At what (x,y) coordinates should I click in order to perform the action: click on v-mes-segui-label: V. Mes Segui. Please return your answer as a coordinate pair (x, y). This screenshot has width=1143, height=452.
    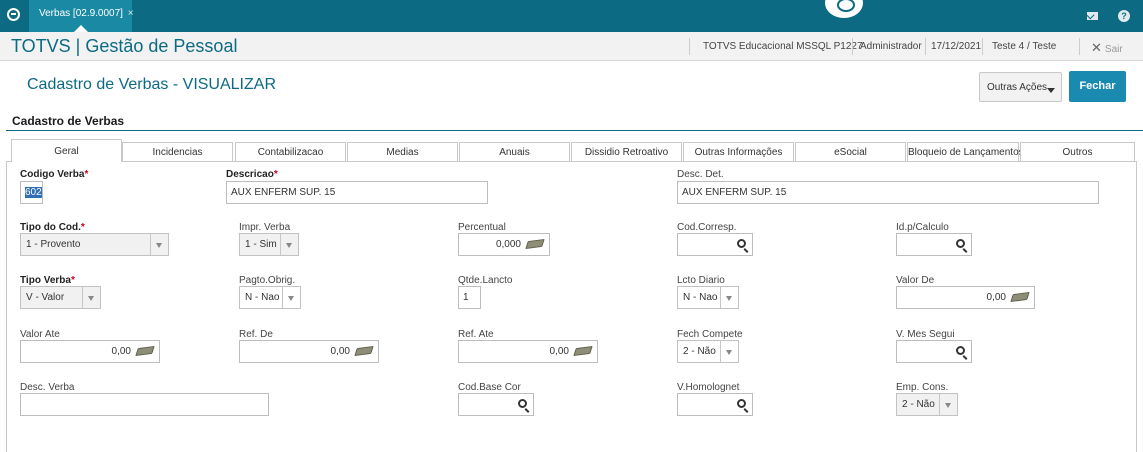
    Looking at the image, I should click on (925, 334).